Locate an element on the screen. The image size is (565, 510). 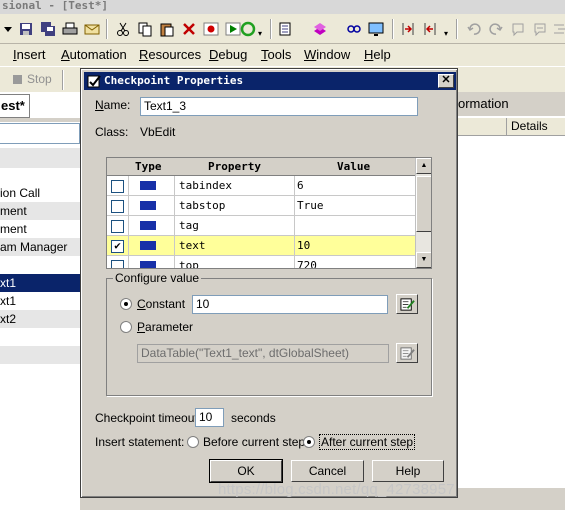
step-into-icon is located at coordinates (408, 29).